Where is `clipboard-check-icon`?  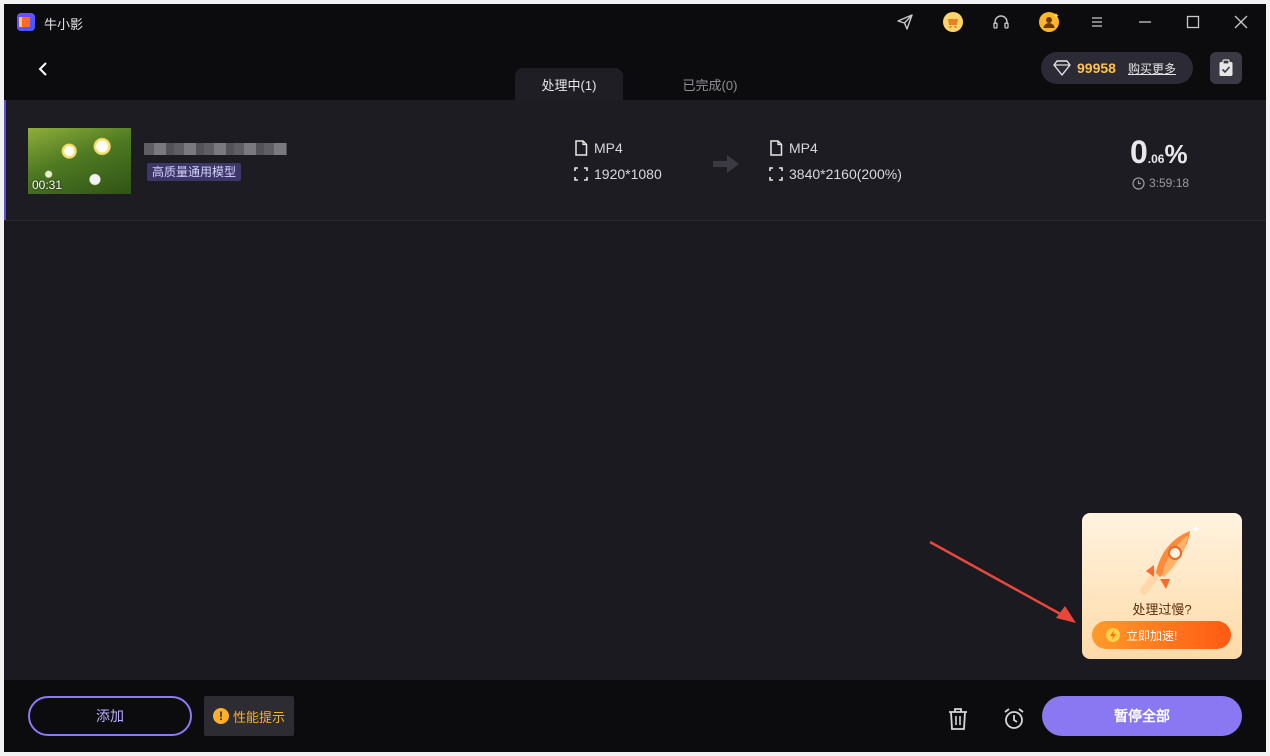
clipboard-check-icon is located at coordinates (1226, 67).